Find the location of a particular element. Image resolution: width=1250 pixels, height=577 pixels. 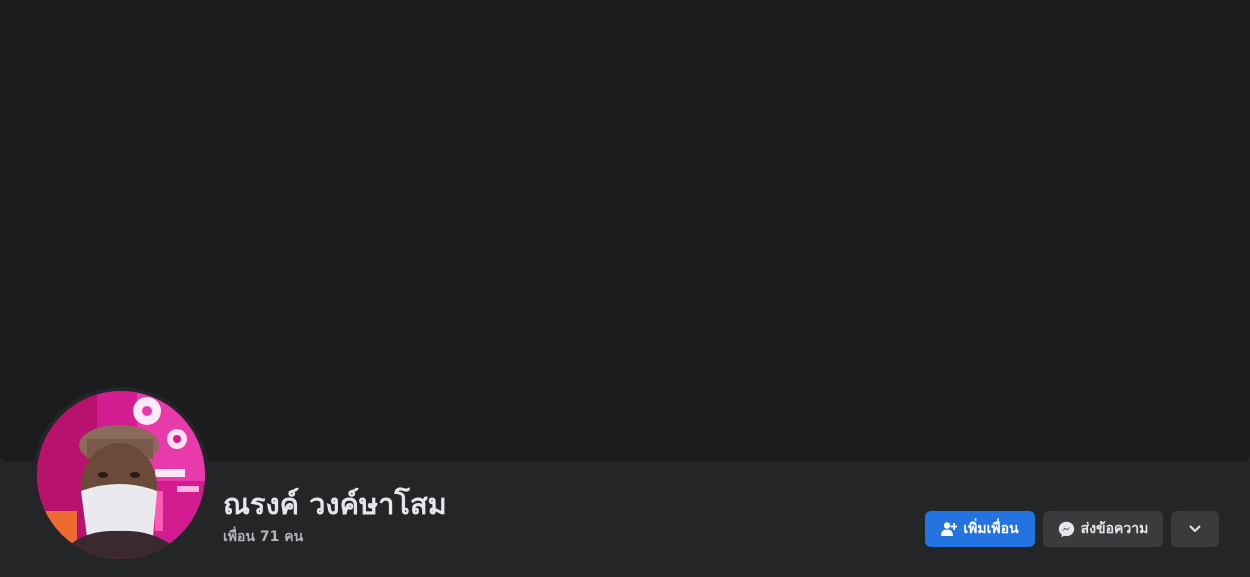

friends-count: เพื่อน 71 คน is located at coordinates (263, 537).